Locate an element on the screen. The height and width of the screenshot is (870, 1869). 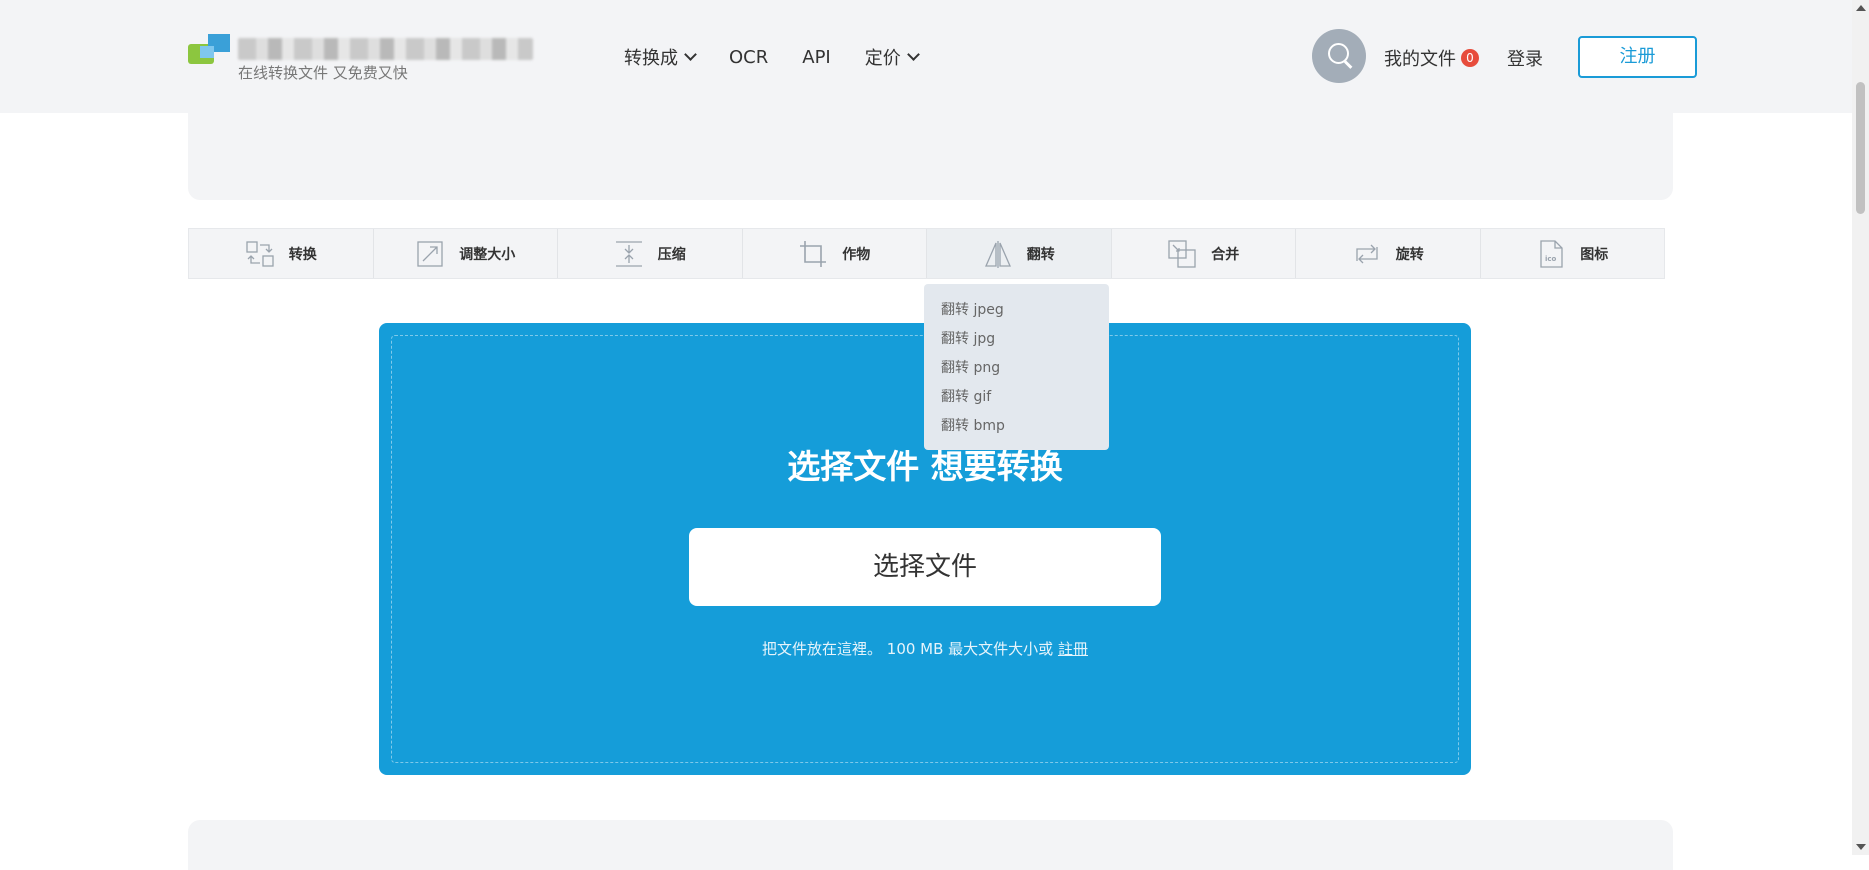
nav-api: API is located at coordinates (816, 57).